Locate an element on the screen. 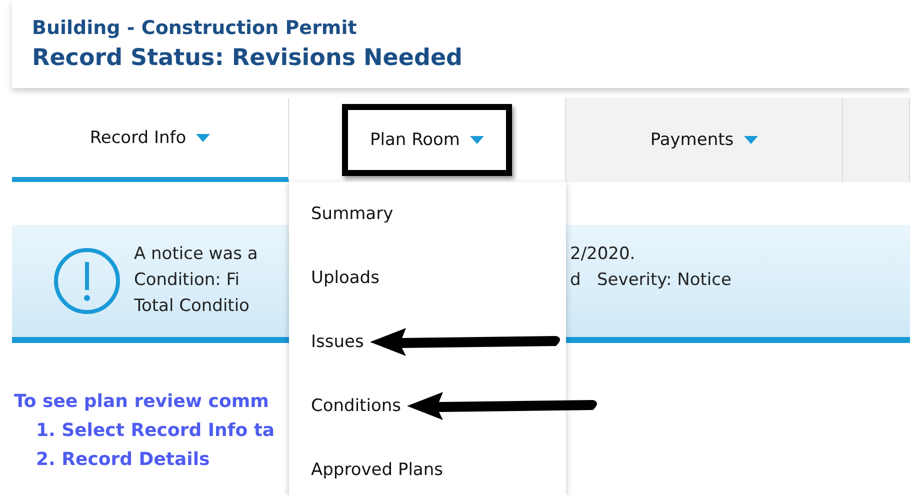 The height and width of the screenshot is (495, 910). notice-text: d Severity: Notice is located at coordinates (651, 281).